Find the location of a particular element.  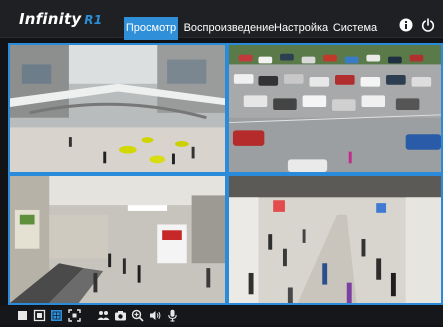

snapshot-icon is located at coordinates (120, 315).